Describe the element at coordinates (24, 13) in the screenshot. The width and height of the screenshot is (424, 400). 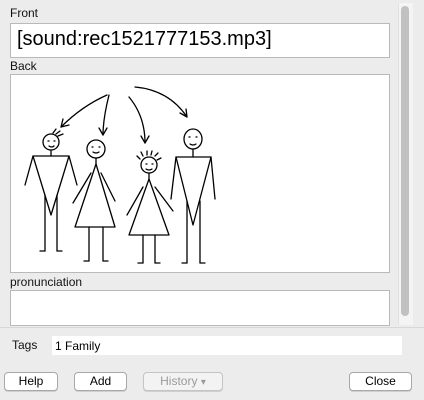
I see `front-label: Front` at that location.